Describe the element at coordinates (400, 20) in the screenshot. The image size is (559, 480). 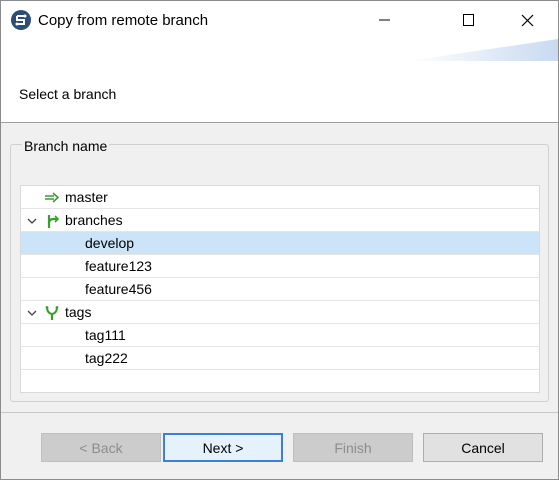
I see `minimize-button` at that location.